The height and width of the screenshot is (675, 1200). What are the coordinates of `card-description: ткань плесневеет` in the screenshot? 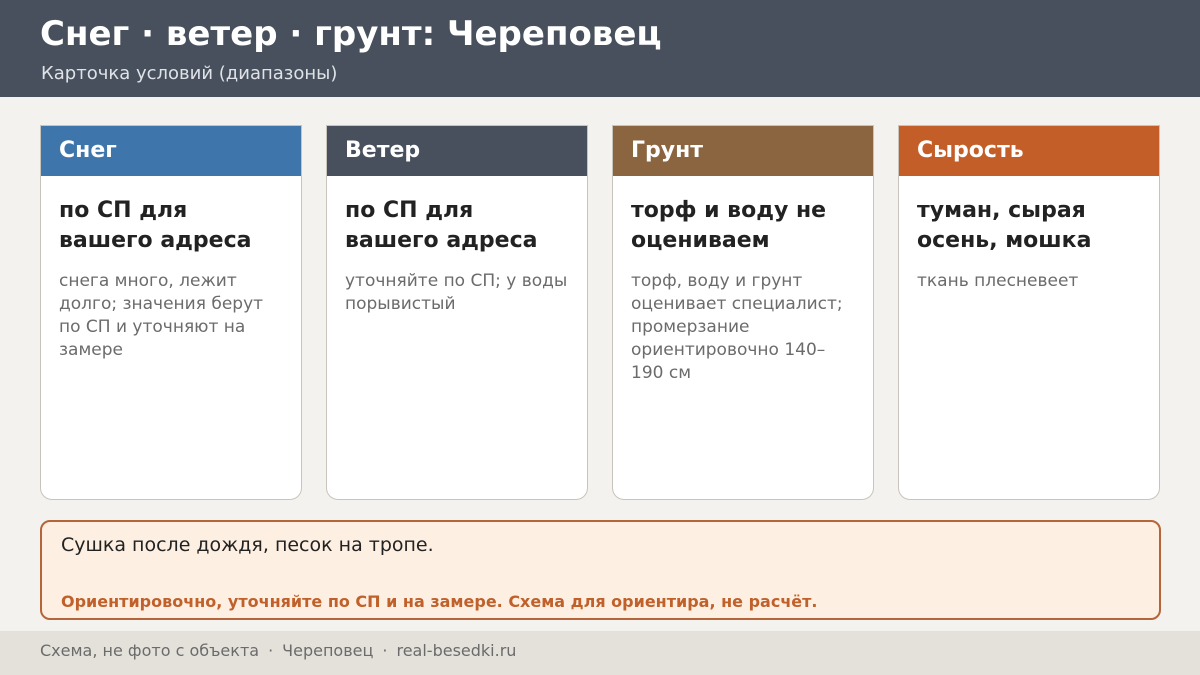 It's located at (998, 281).